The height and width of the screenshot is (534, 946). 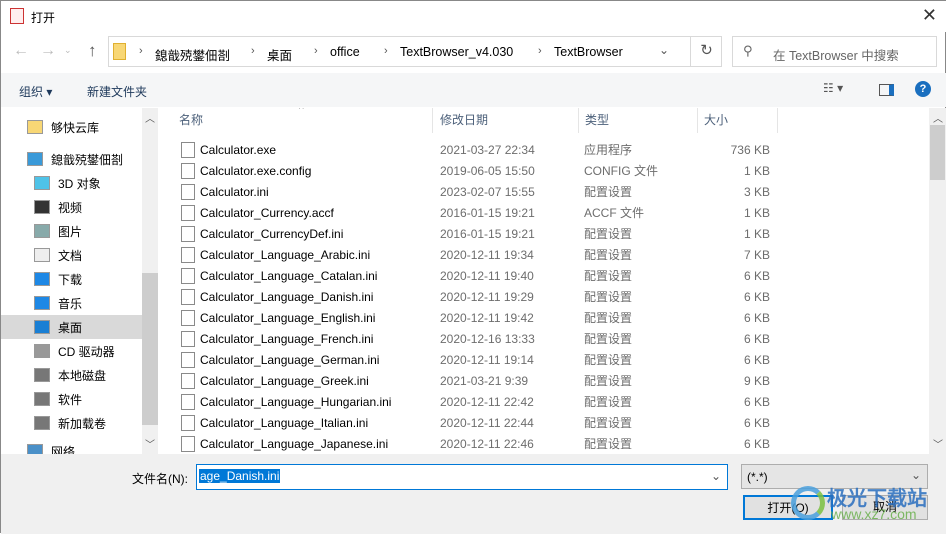 What do you see at coordinates (42, 327) in the screenshot?
I see `desktop-icon` at bounding box center [42, 327].